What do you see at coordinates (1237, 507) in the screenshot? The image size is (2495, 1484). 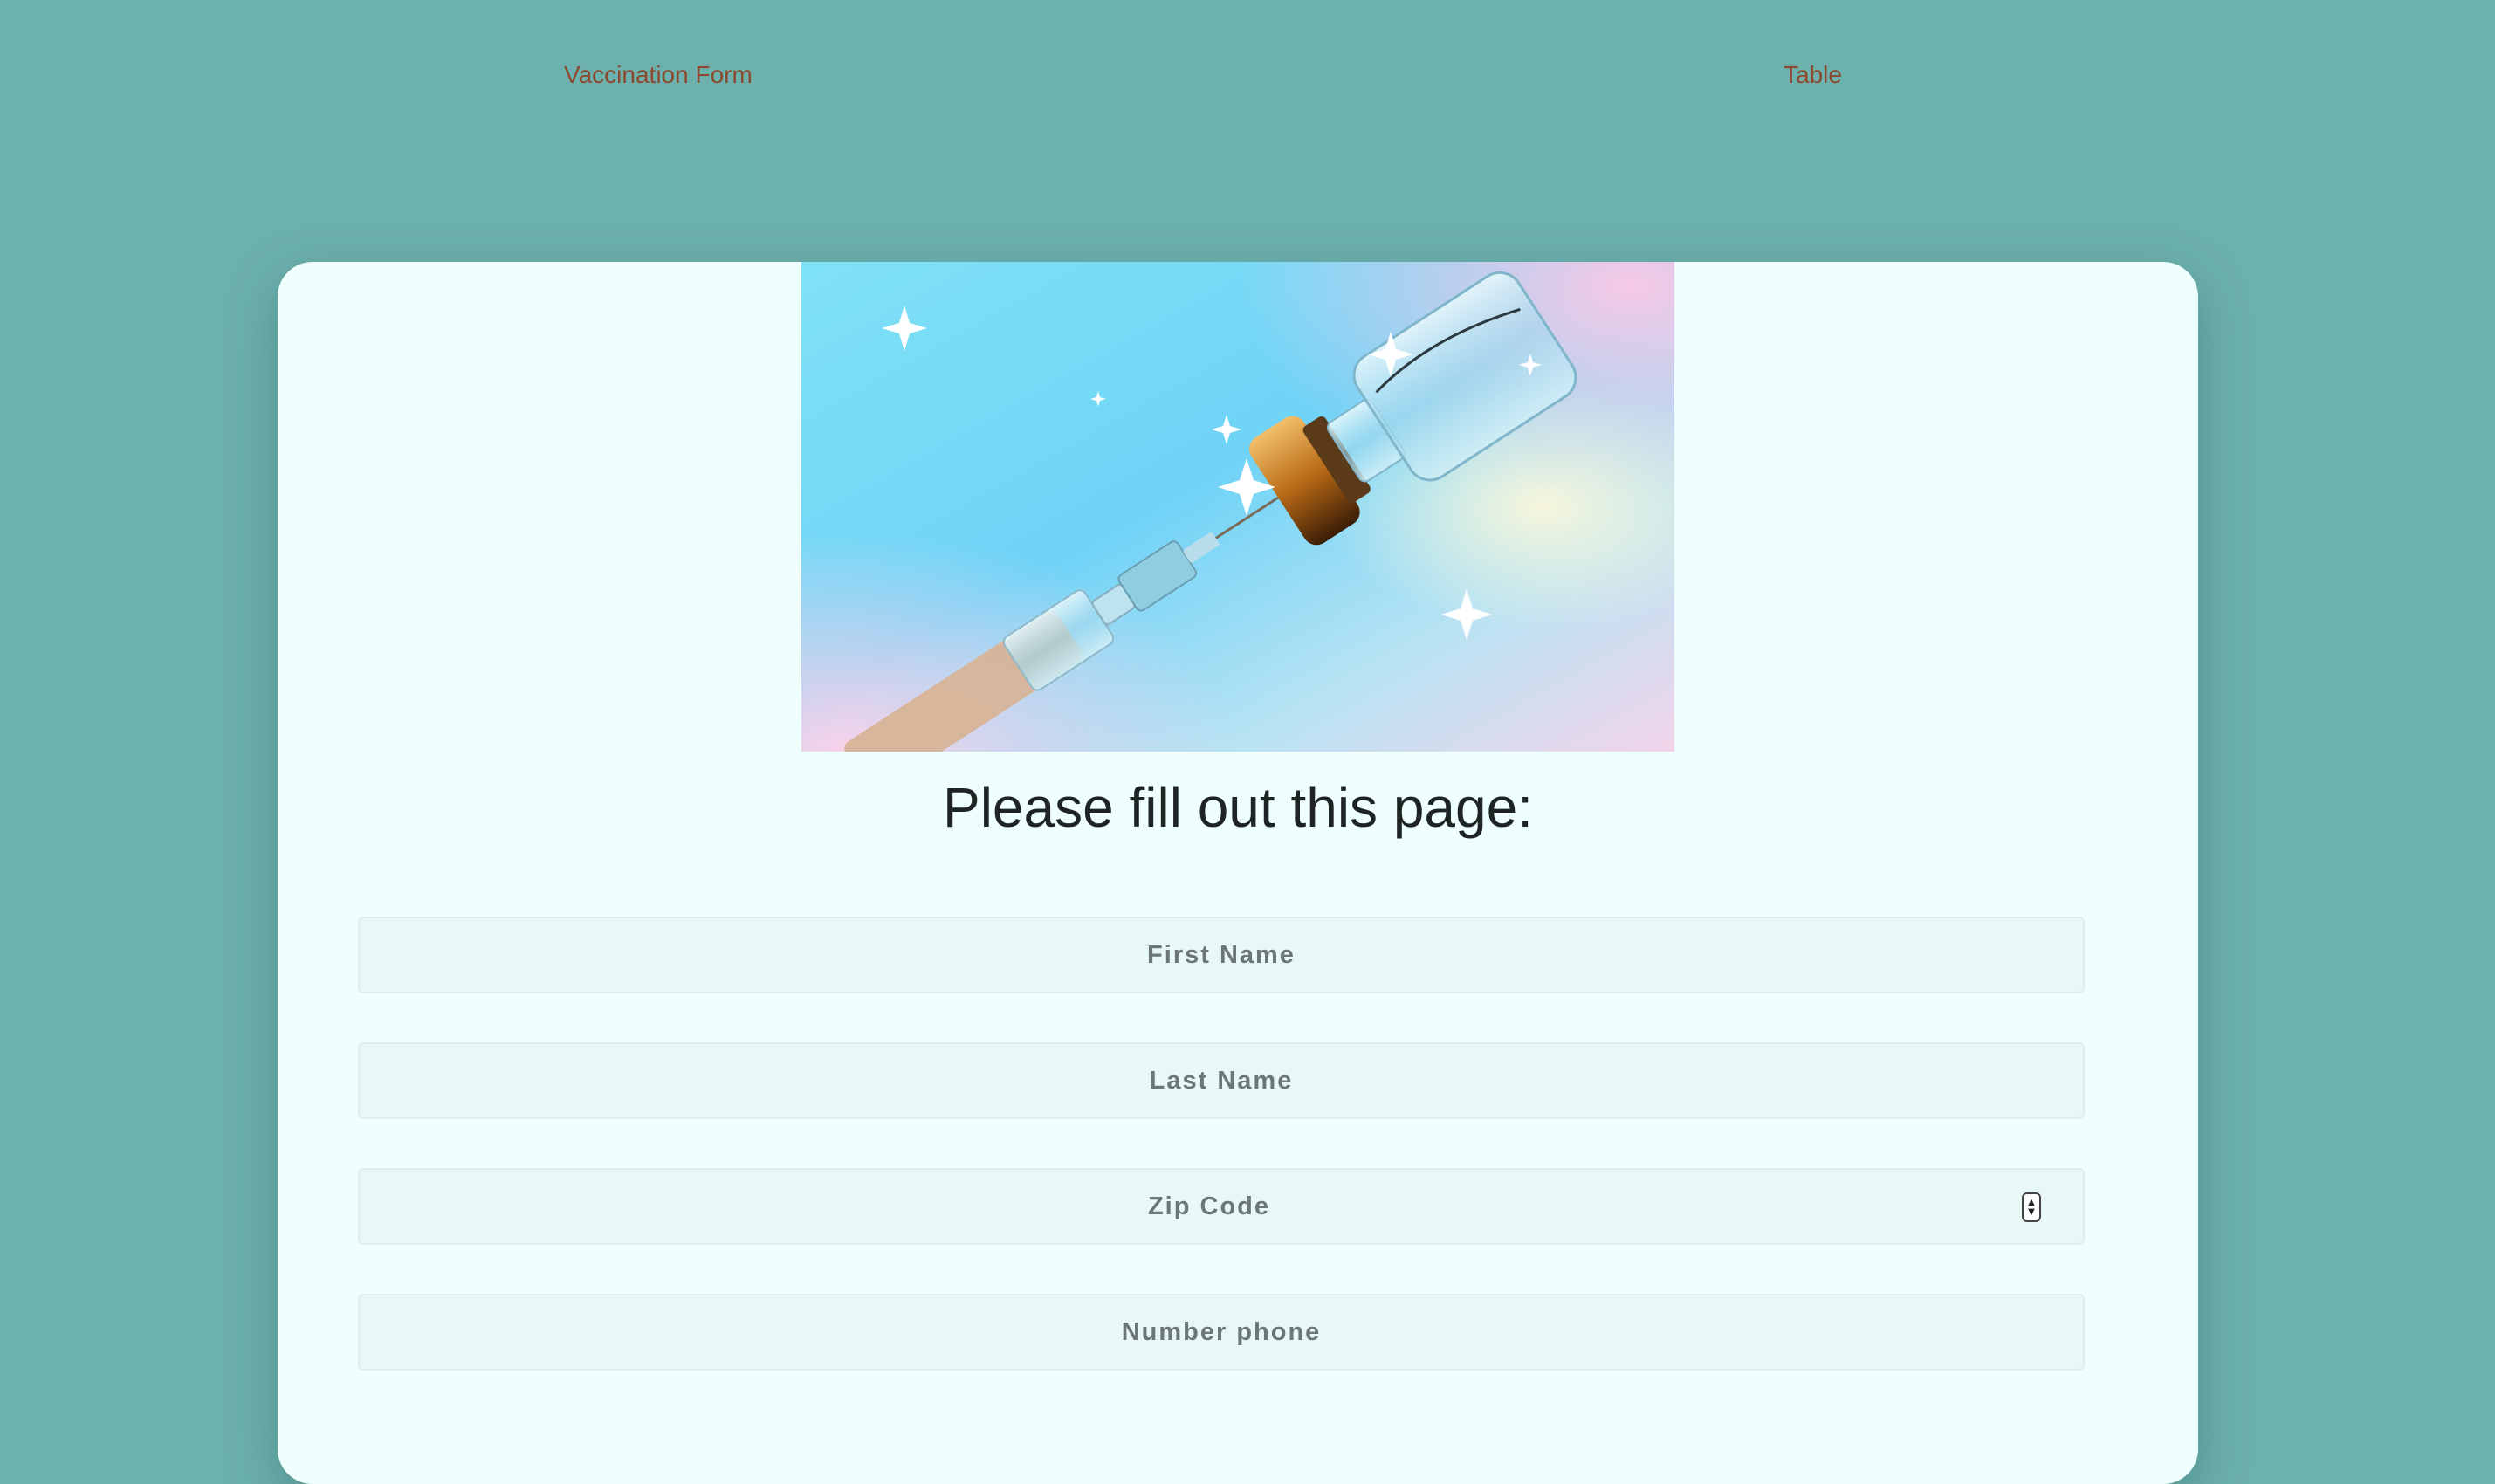 I see `vaccine-hero-image` at bounding box center [1237, 507].